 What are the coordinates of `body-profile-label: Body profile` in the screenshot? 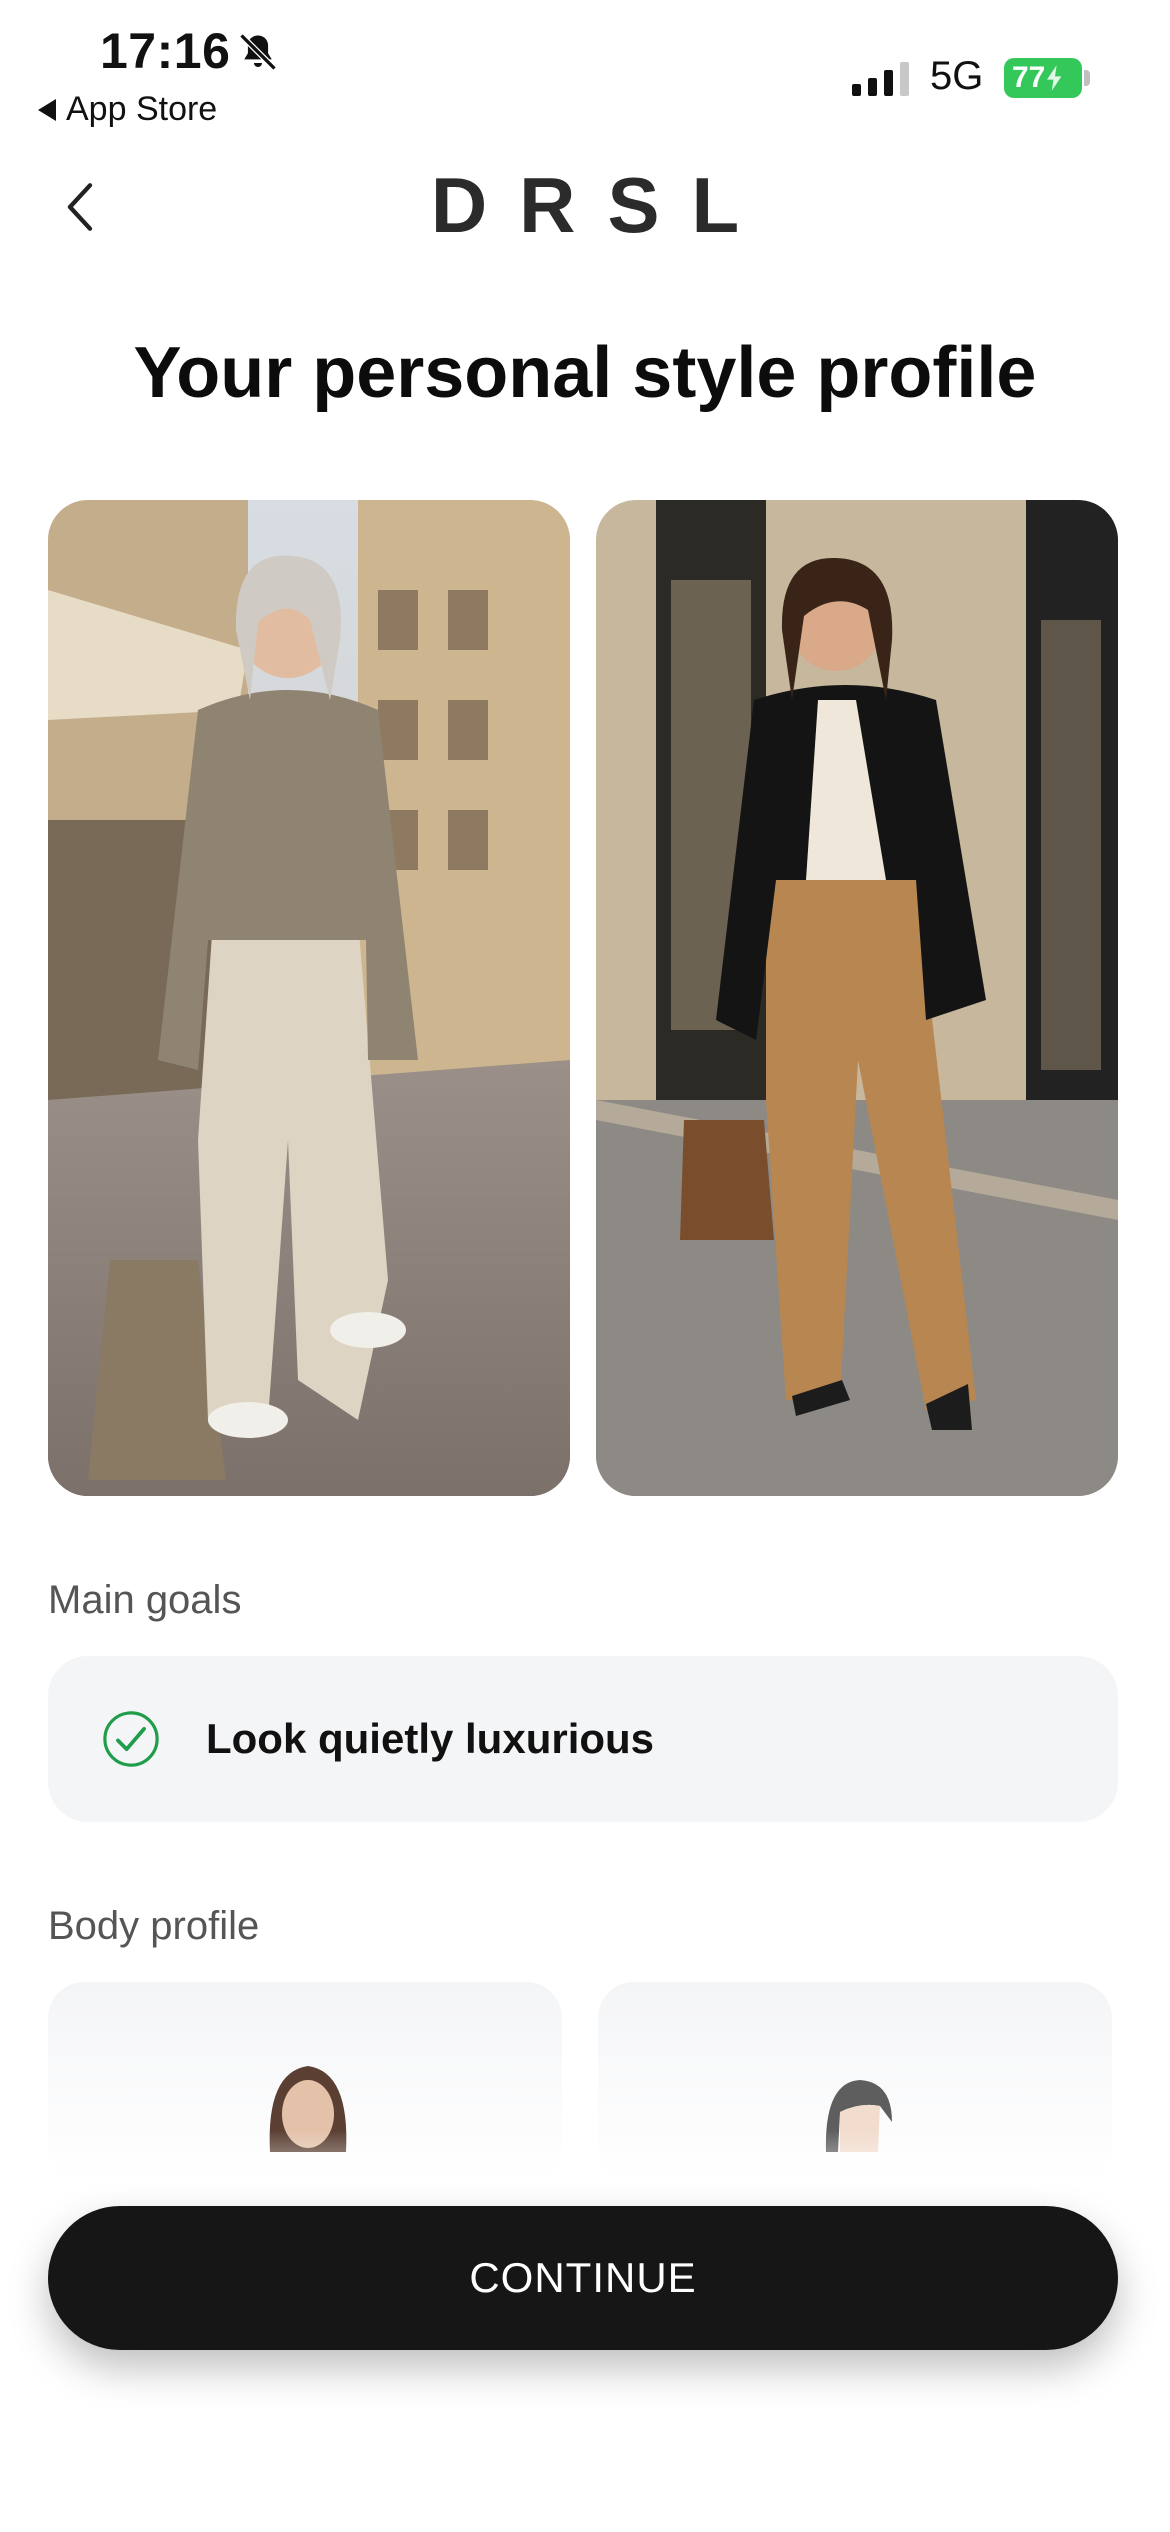 It's located at (154, 1926).